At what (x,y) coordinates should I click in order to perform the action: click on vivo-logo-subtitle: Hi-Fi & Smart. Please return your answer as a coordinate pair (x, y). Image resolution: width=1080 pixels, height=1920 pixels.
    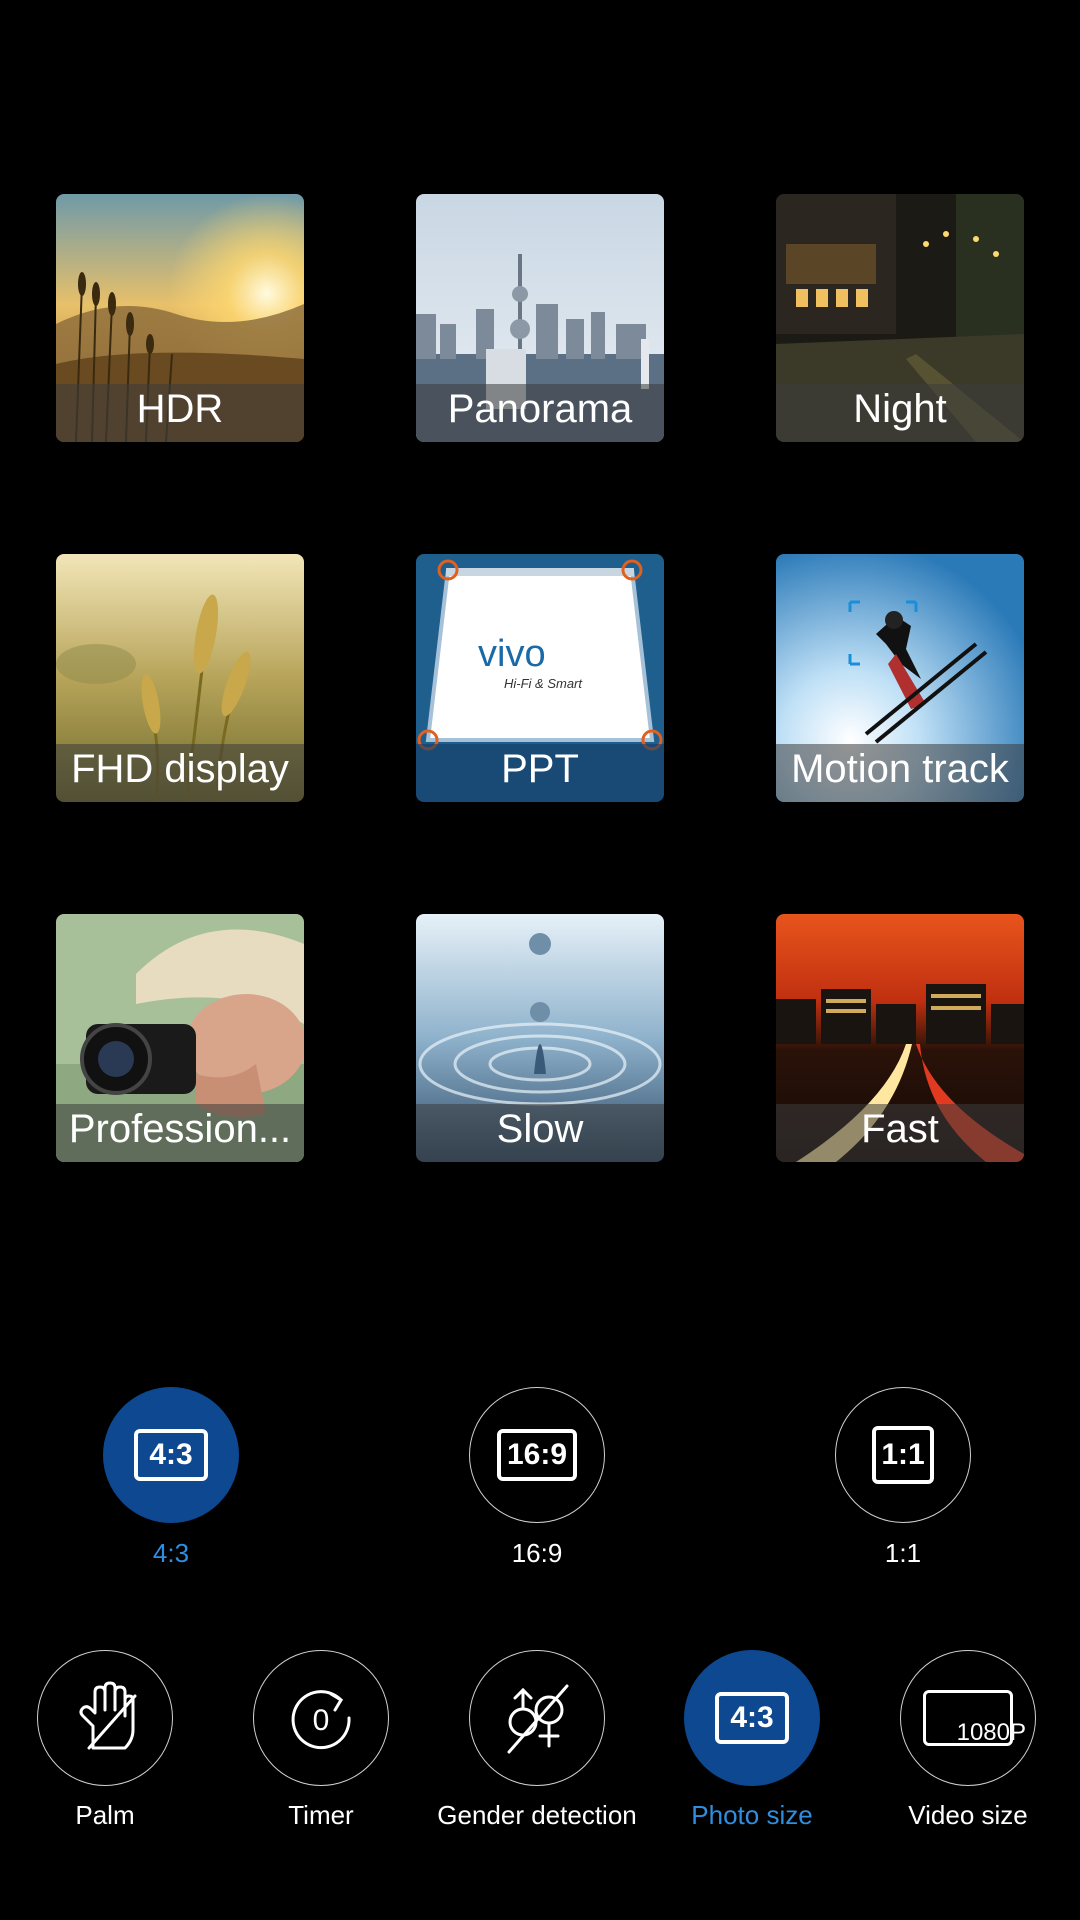
    Looking at the image, I should click on (543, 683).